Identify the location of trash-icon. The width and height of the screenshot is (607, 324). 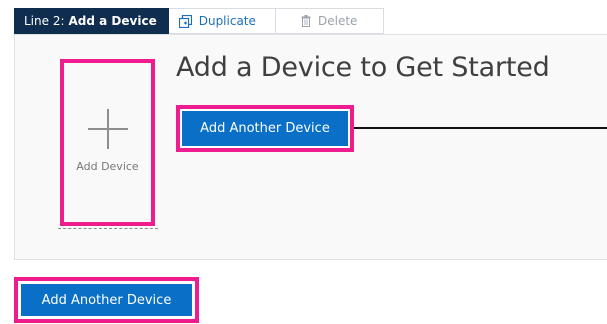
(306, 21).